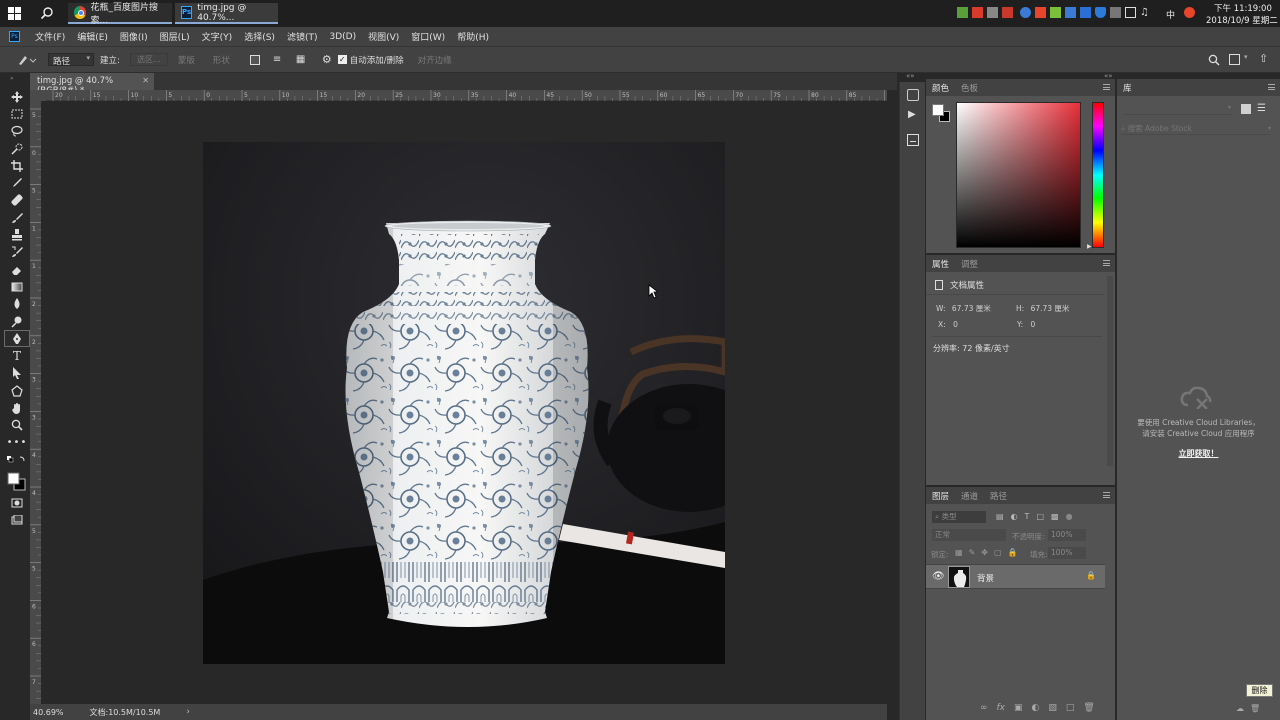  I want to click on layer-thumbnail, so click(959, 577).